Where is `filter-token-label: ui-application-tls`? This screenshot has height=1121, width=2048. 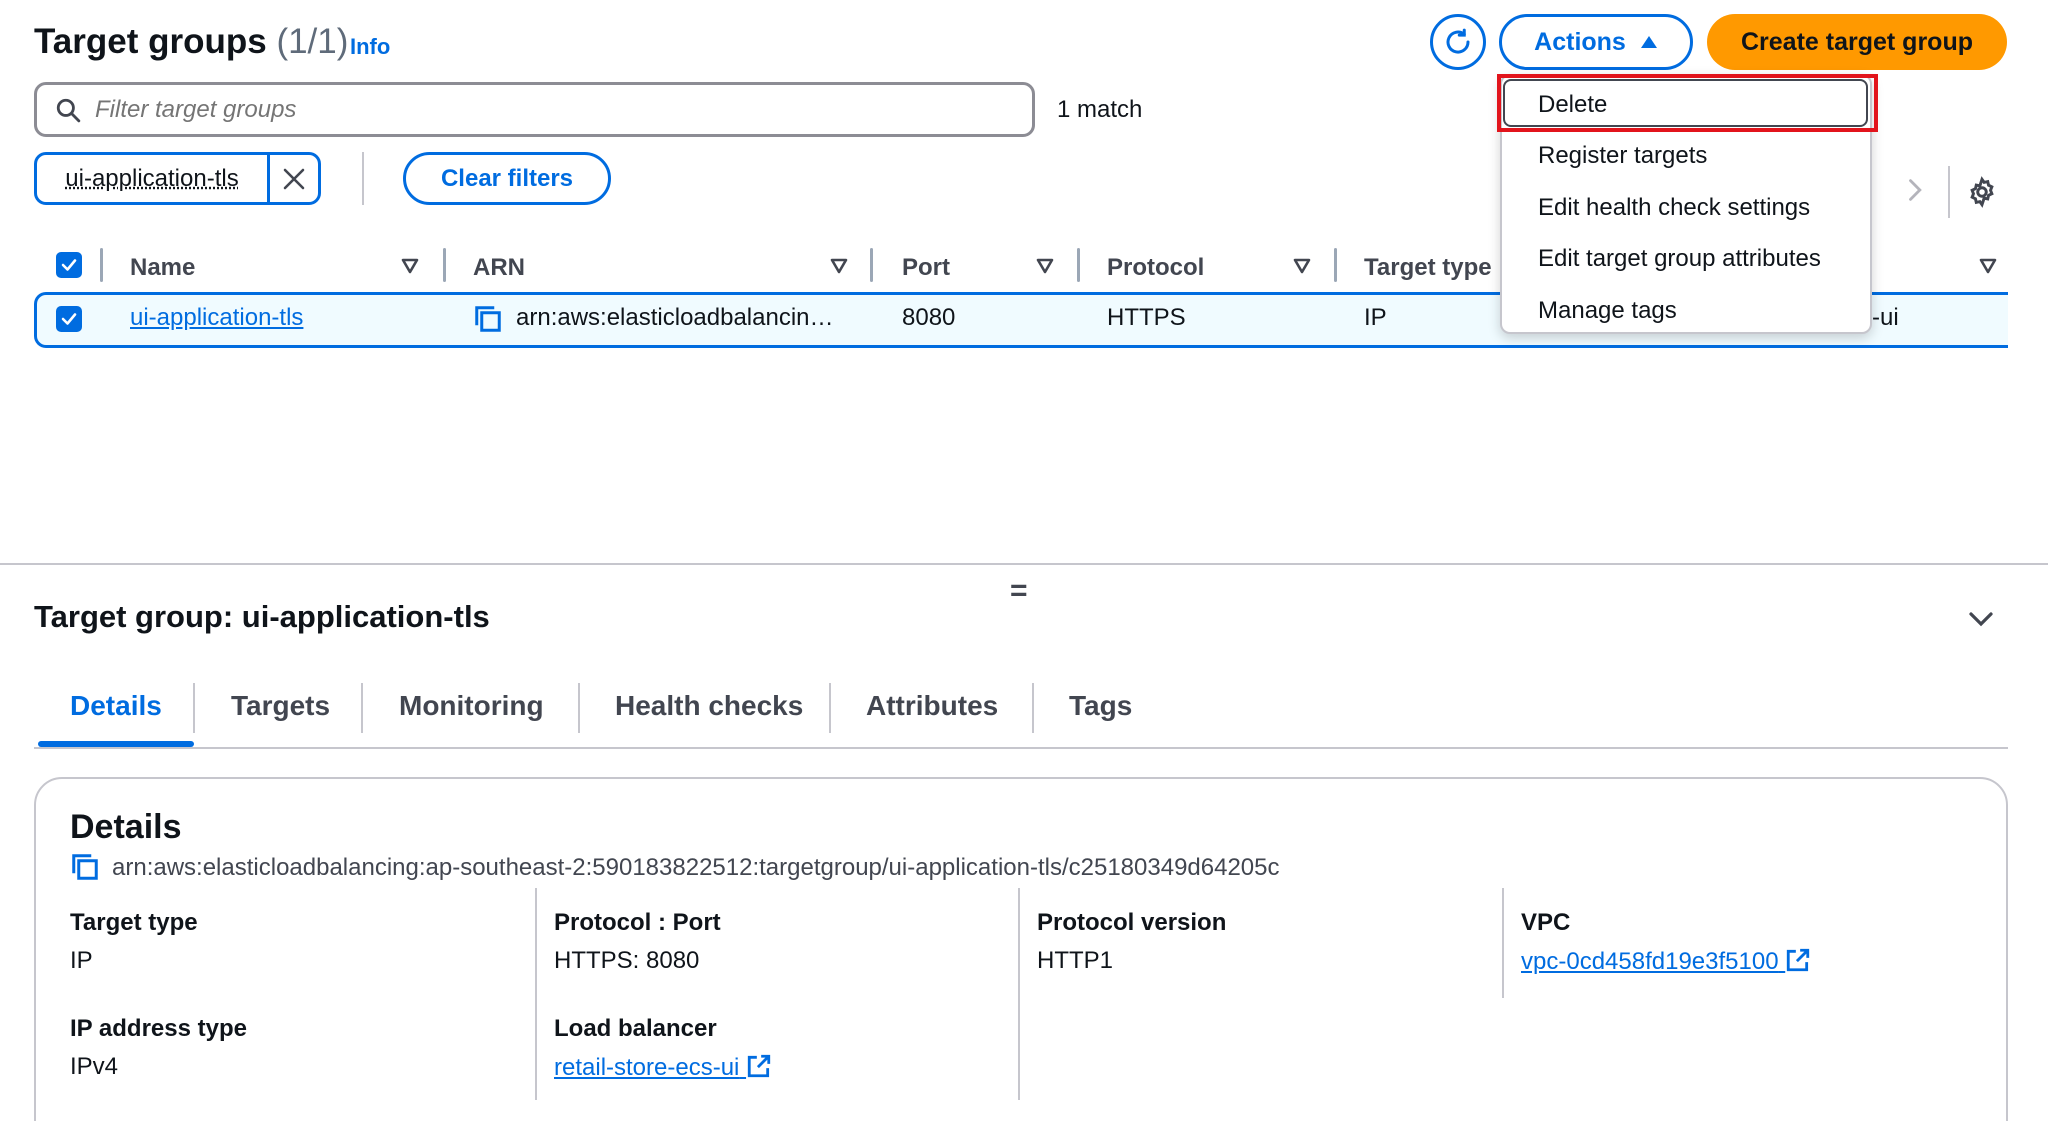
filter-token-label: ui-application-tls is located at coordinates (152, 178).